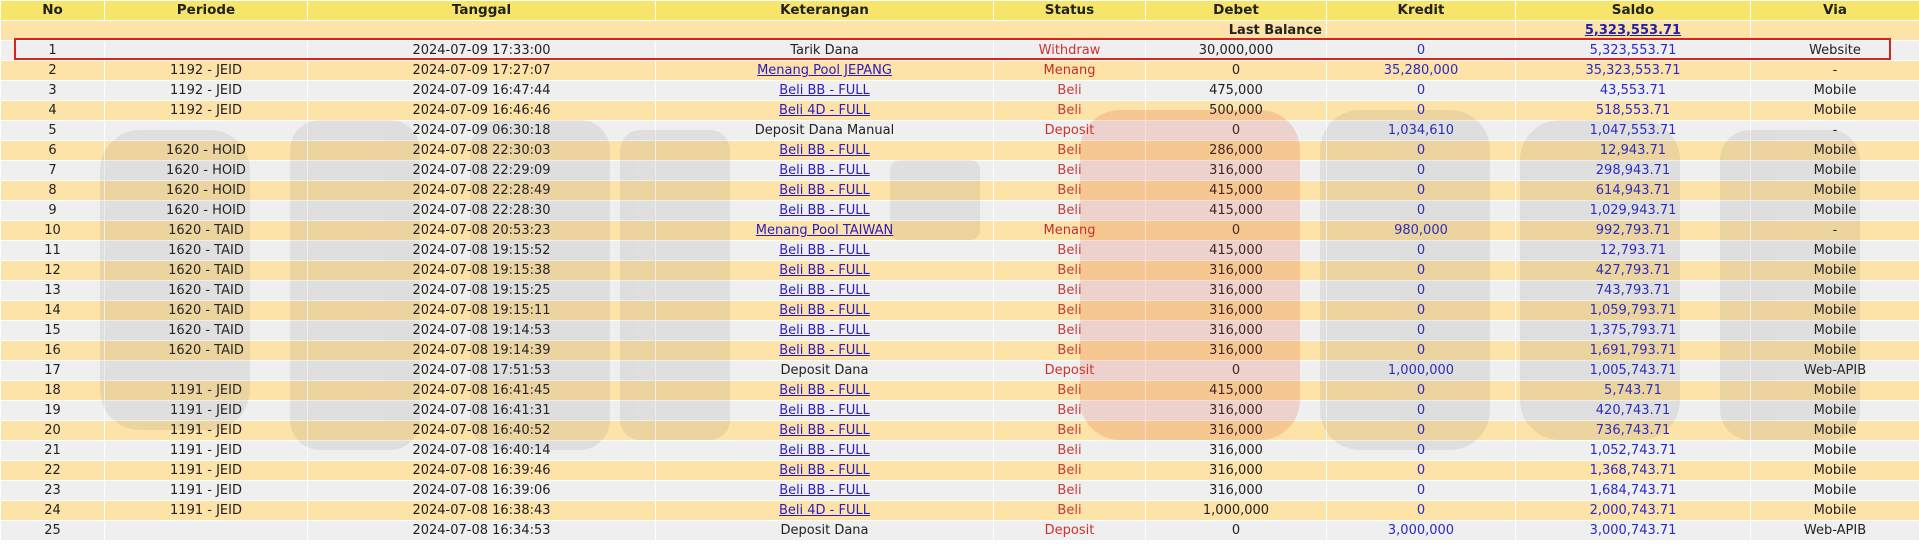 This screenshot has height=547, width=1919. I want to click on row-saldo: 1,052,743.71, so click(1633, 450).